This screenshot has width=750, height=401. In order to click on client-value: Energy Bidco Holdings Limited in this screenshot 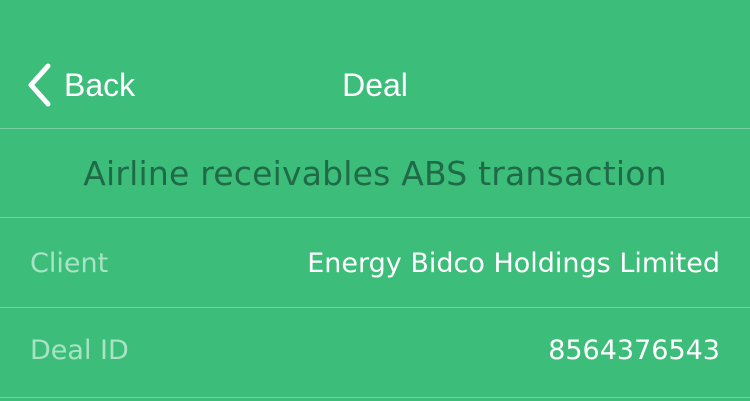, I will do `click(513, 263)`.